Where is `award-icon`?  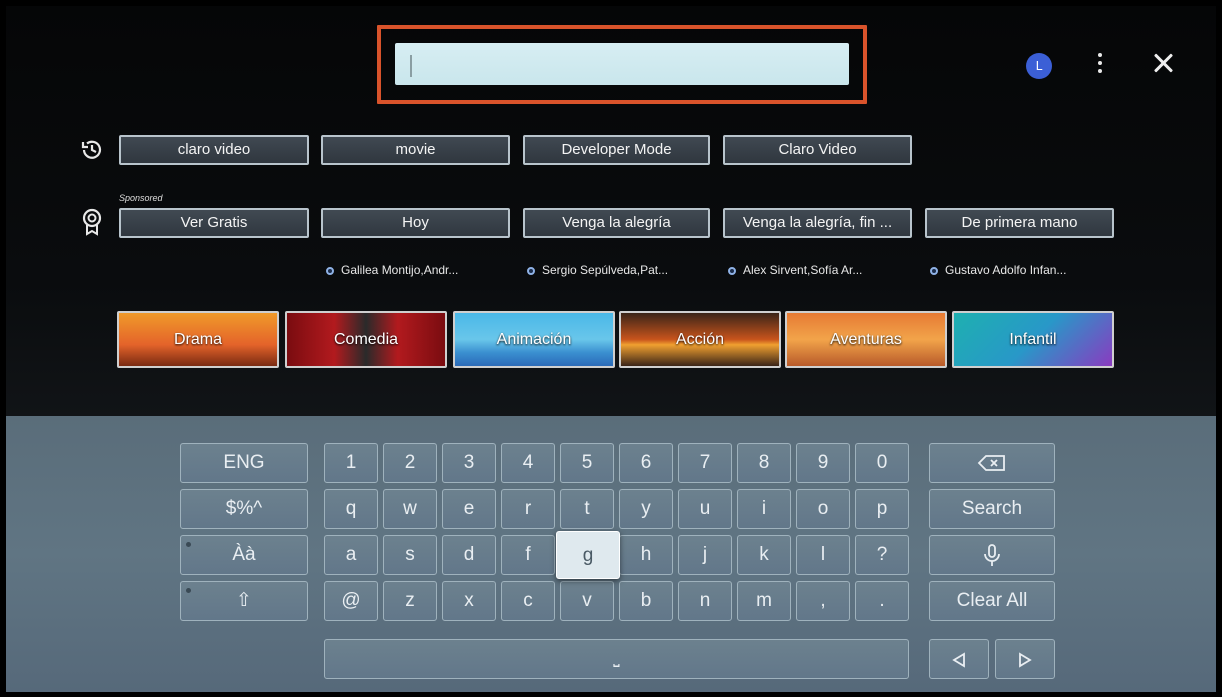 award-icon is located at coordinates (92, 222).